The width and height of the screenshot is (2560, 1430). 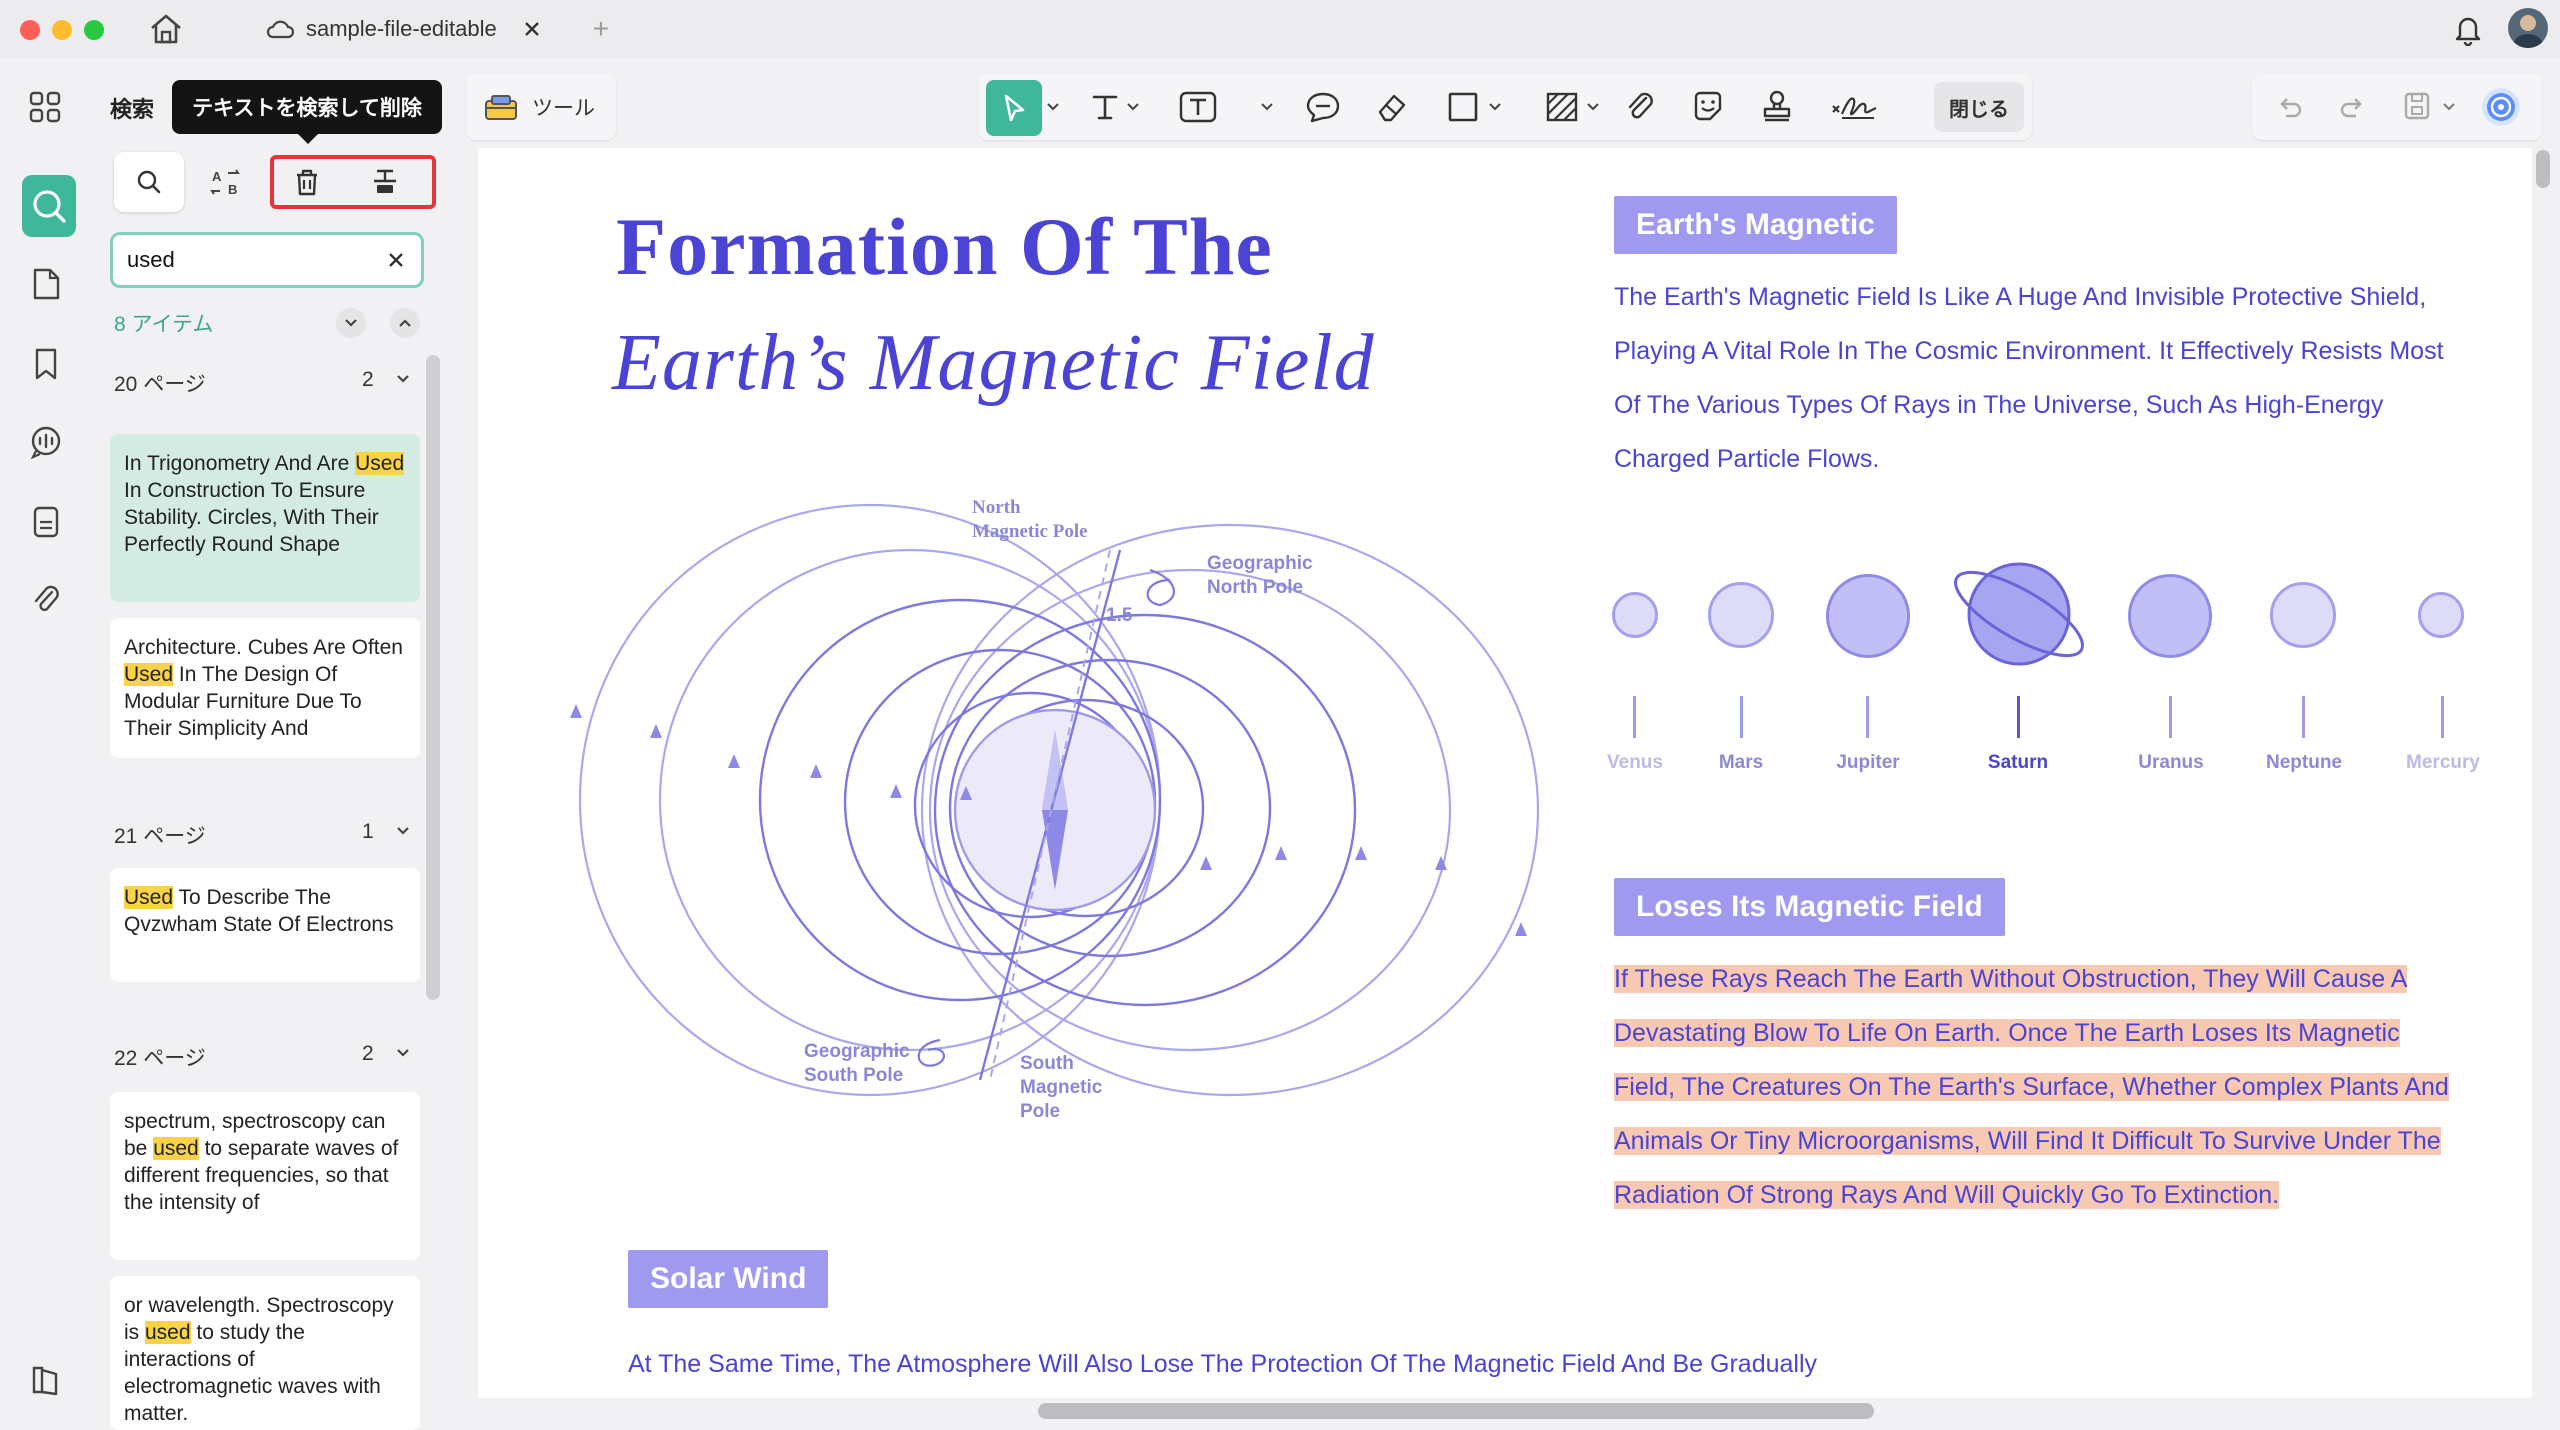 What do you see at coordinates (232, 189) in the screenshot?
I see `svg-text: B` at bounding box center [232, 189].